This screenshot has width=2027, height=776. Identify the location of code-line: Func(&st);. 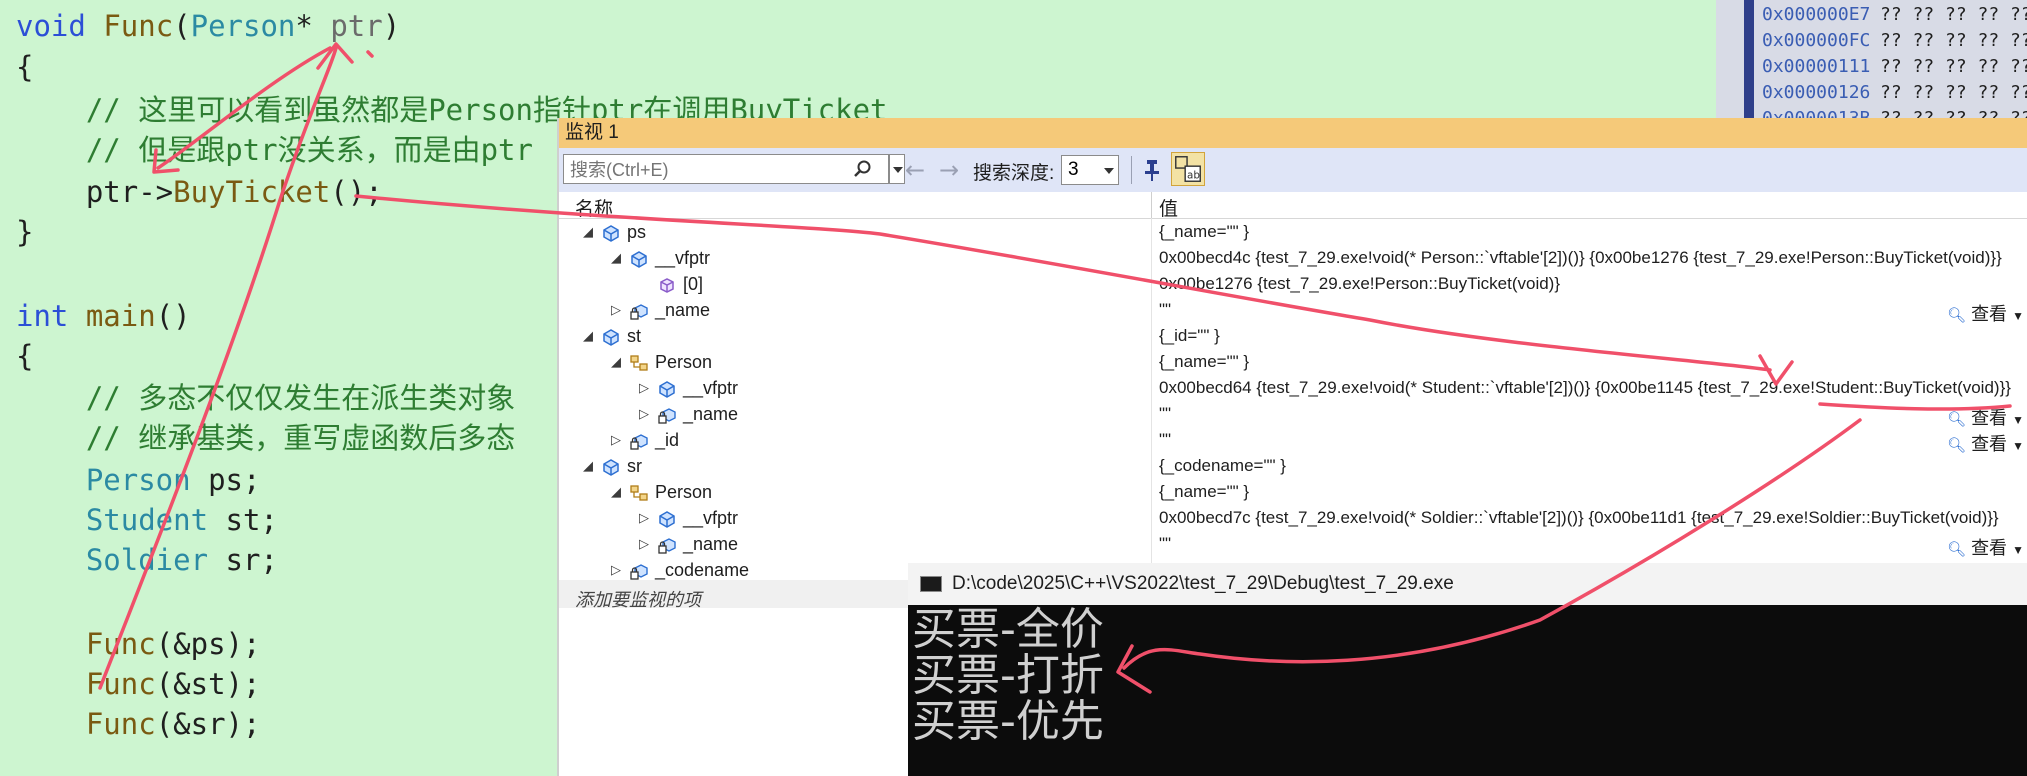
(138, 684).